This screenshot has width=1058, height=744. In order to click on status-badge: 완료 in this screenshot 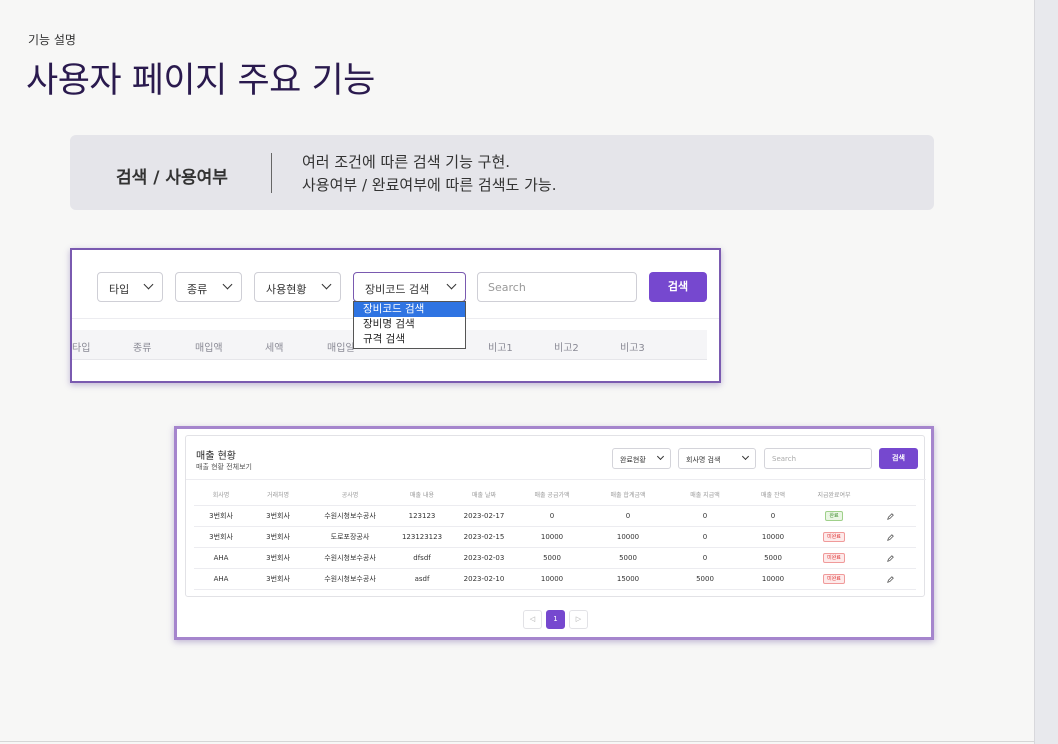, I will do `click(834, 516)`.